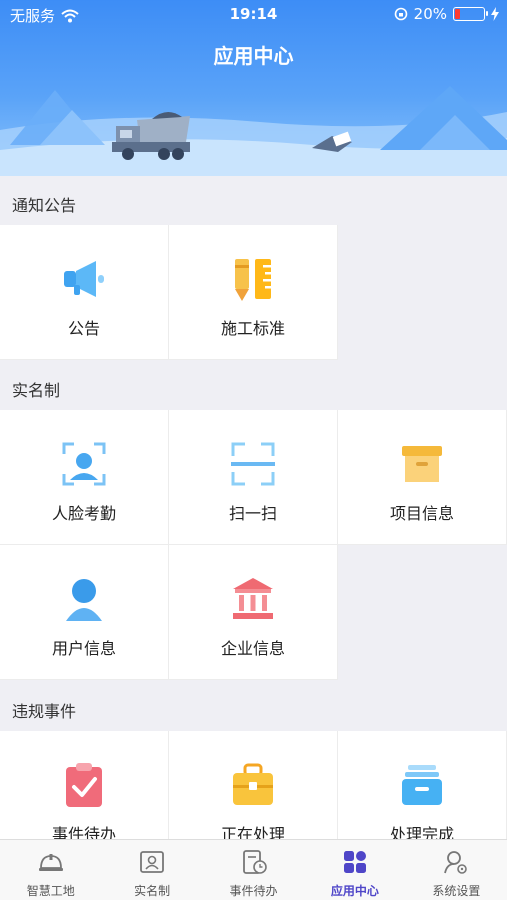 The image size is (507, 900). I want to click on battery-icon, so click(470, 14).